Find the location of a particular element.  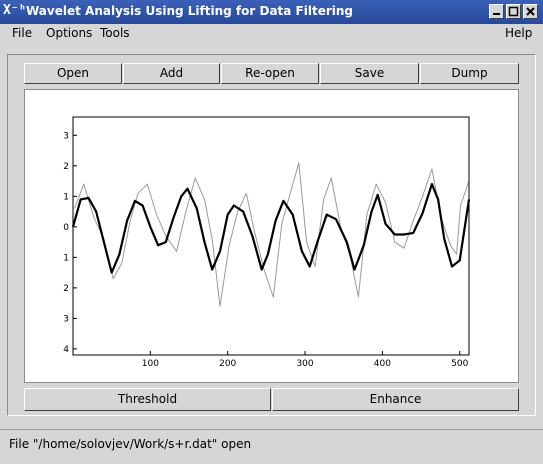

maximize-button is located at coordinates (513, 11).